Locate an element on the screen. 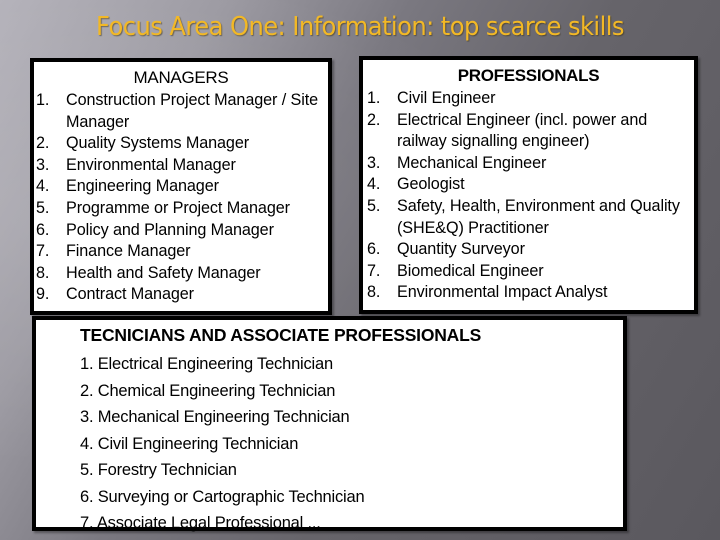 Image resolution: width=720 pixels, height=540 pixels. list-item: 6. Policy and Planning Manager is located at coordinates (181, 231).